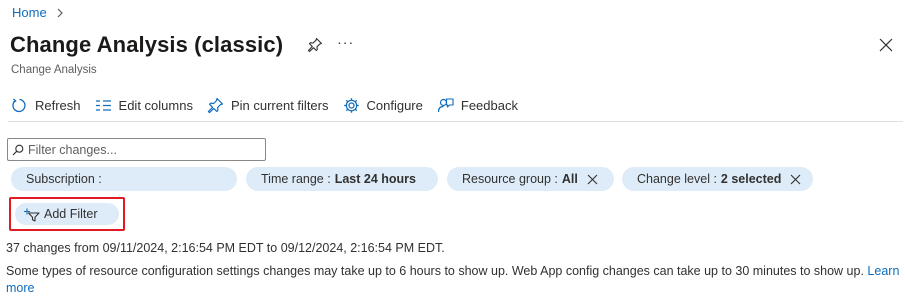  What do you see at coordinates (279, 105) in the screenshot?
I see `pin-filters-label: Pin current filters` at bounding box center [279, 105].